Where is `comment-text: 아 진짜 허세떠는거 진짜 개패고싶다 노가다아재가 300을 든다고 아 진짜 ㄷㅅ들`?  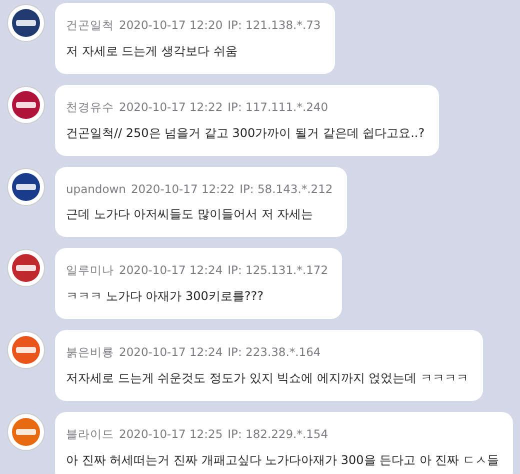 comment-text: 아 진짜 허세떠는거 진짜 개패고싶다 노가다아재가 300을 든다고 아 진짜 ㄷㅅ들 is located at coordinates (283, 460).